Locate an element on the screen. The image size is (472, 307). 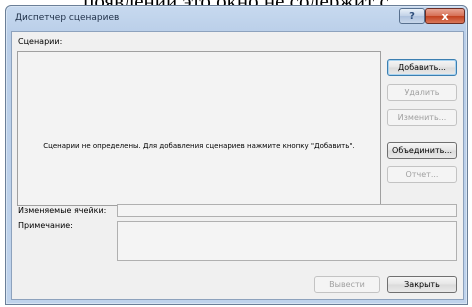
help-button: ? is located at coordinates (412, 16).